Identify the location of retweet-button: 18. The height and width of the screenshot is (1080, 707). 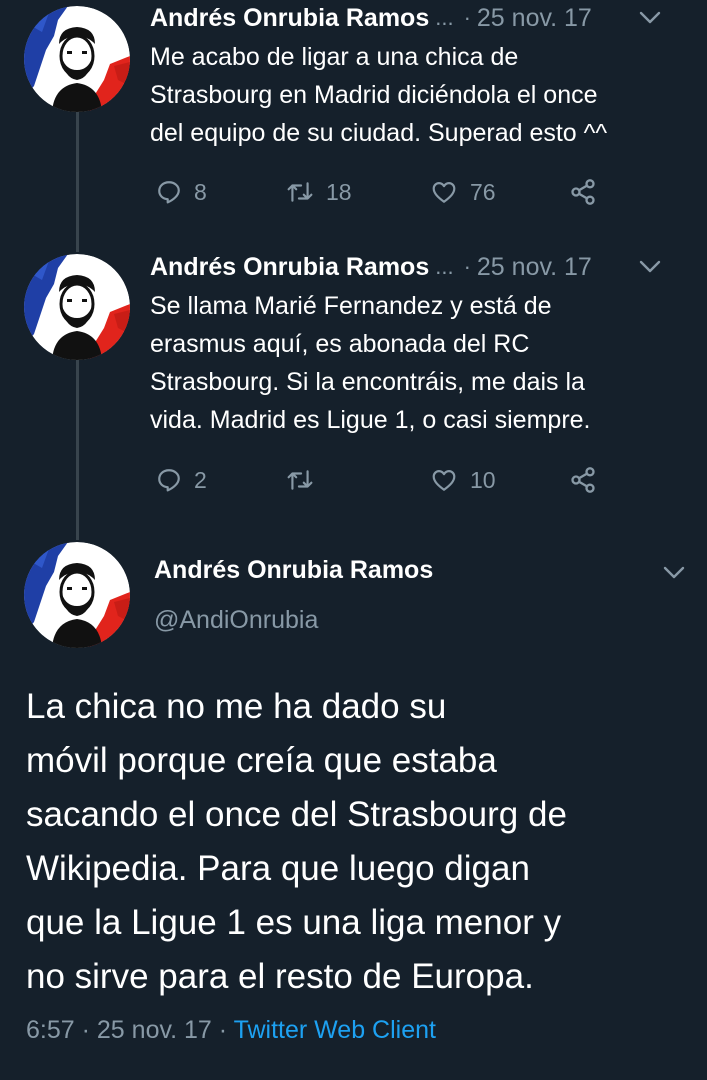
(319, 192).